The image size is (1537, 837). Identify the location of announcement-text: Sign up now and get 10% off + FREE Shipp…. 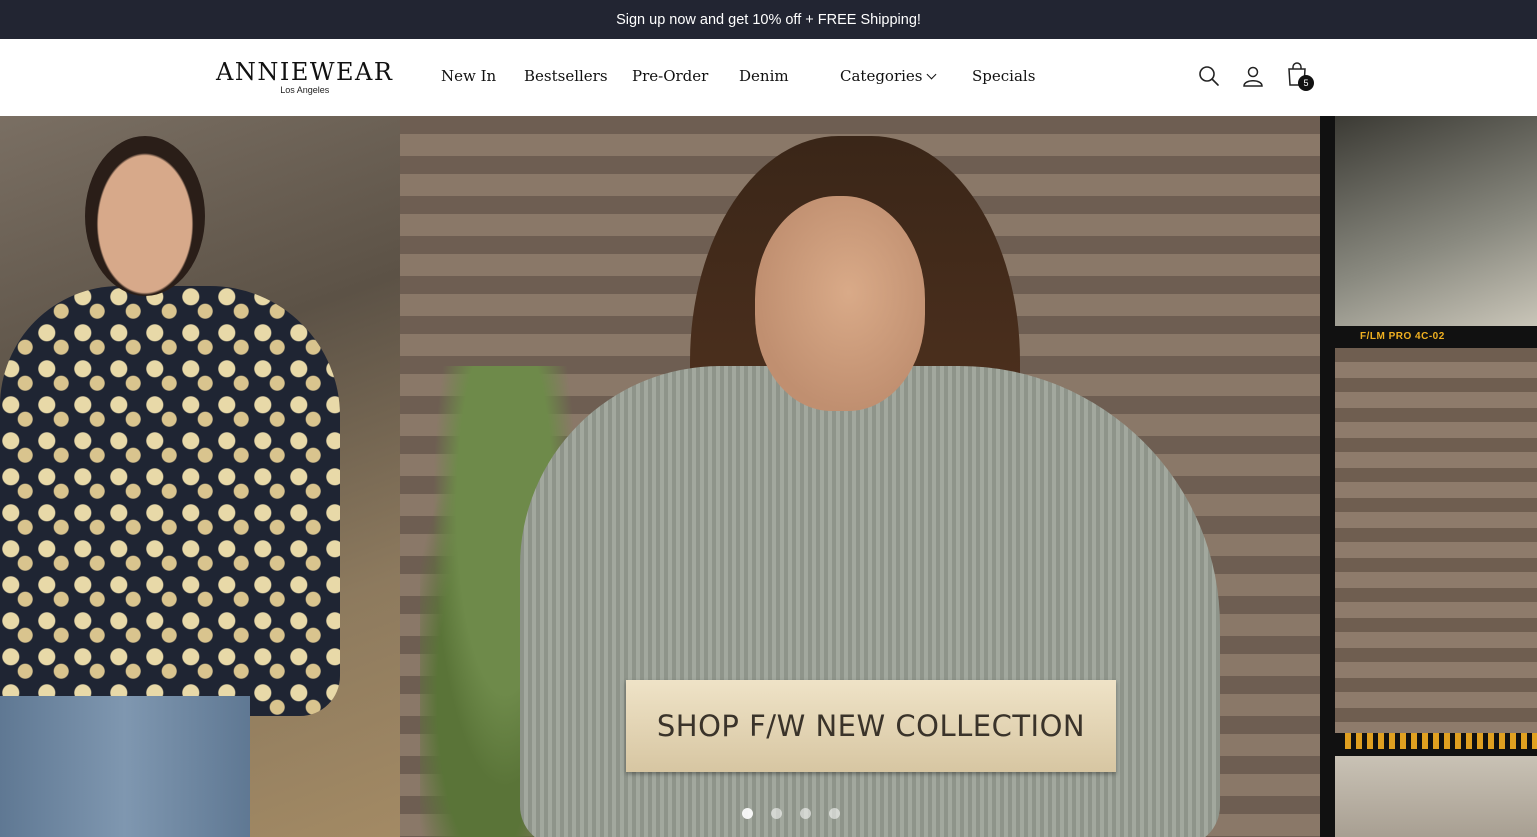
(768, 19).